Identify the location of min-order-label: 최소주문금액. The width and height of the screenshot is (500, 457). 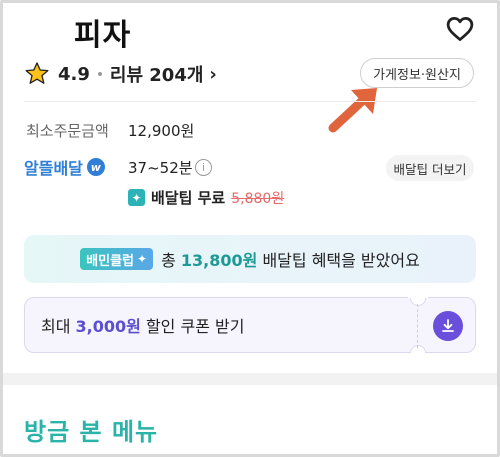
(67, 131).